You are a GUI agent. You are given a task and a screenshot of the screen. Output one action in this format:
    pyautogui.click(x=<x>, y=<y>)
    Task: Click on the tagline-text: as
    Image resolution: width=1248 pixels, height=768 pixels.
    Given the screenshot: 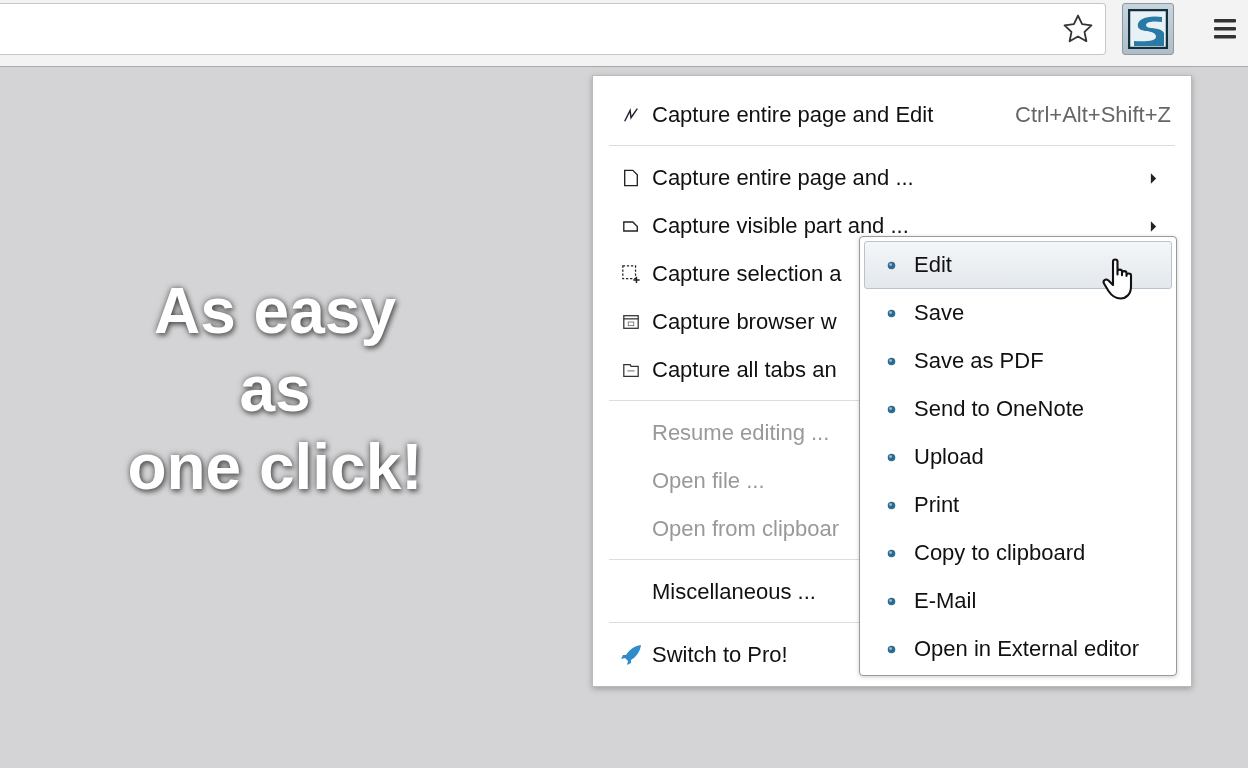 What is the action you would take?
    pyautogui.click(x=275, y=389)
    